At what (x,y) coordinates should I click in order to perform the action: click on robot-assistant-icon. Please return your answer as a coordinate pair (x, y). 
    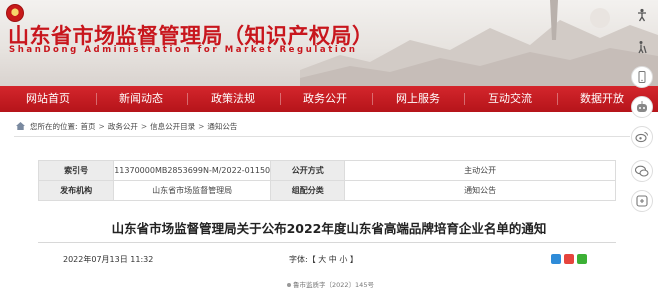
    Looking at the image, I should click on (642, 107).